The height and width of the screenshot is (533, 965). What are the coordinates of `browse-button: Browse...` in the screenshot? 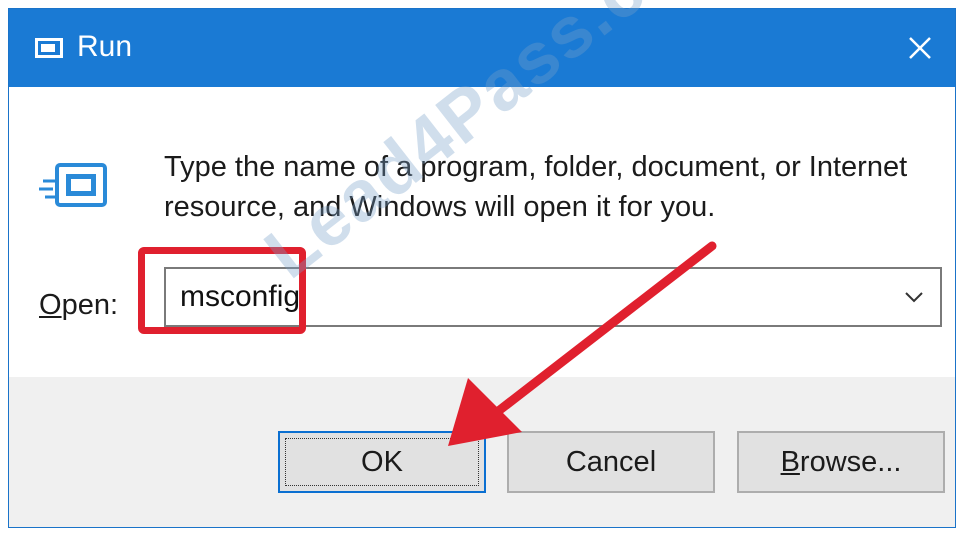 It's located at (841, 462).